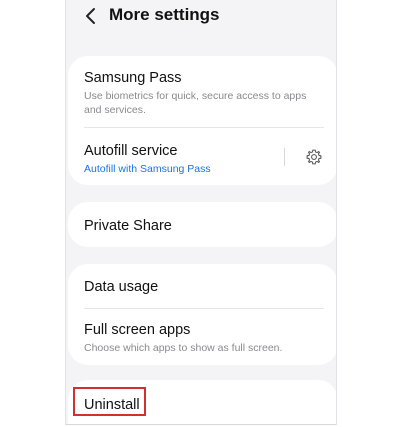 The height and width of the screenshot is (427, 400). I want to click on autofill-subtitle: Autofill with Samsung Pass, so click(147, 169).